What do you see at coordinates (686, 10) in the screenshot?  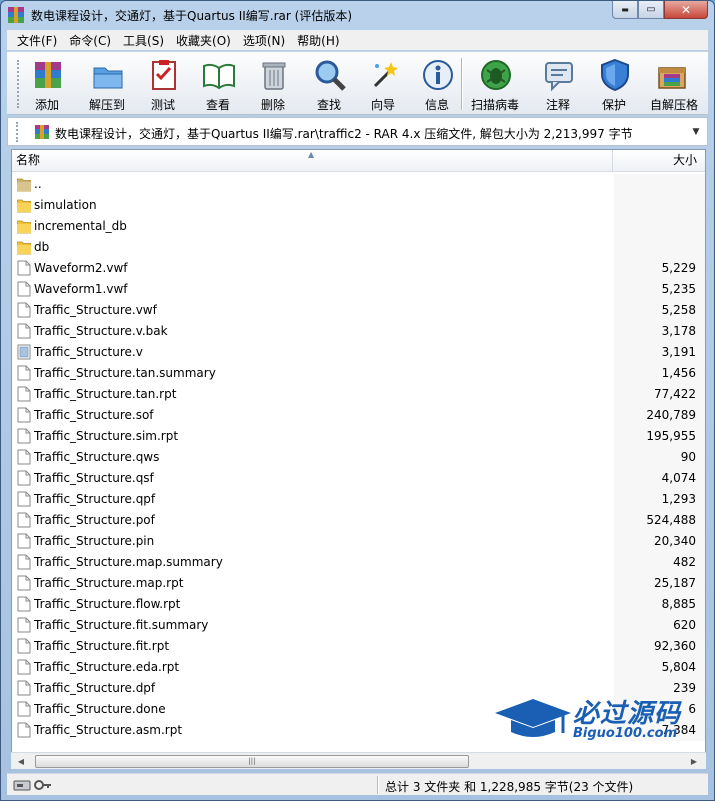 I see `close-button: ✕` at bounding box center [686, 10].